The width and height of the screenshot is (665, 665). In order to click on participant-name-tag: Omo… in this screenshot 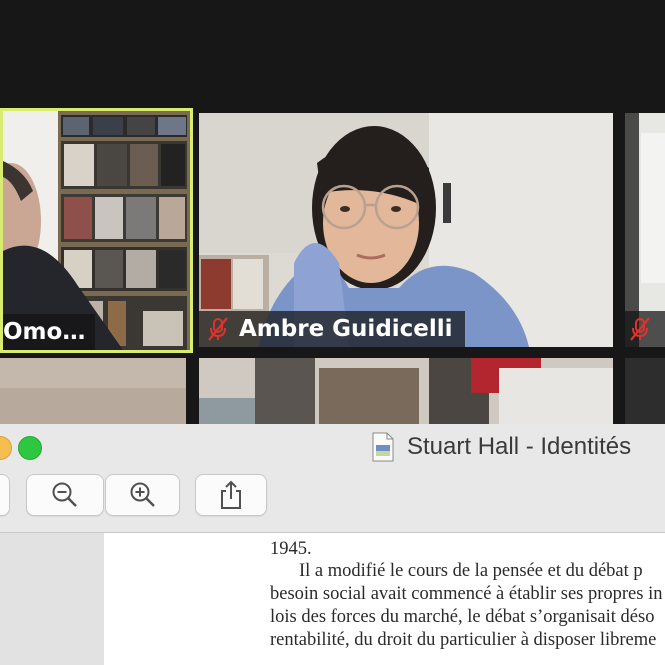, I will do `click(49, 332)`.